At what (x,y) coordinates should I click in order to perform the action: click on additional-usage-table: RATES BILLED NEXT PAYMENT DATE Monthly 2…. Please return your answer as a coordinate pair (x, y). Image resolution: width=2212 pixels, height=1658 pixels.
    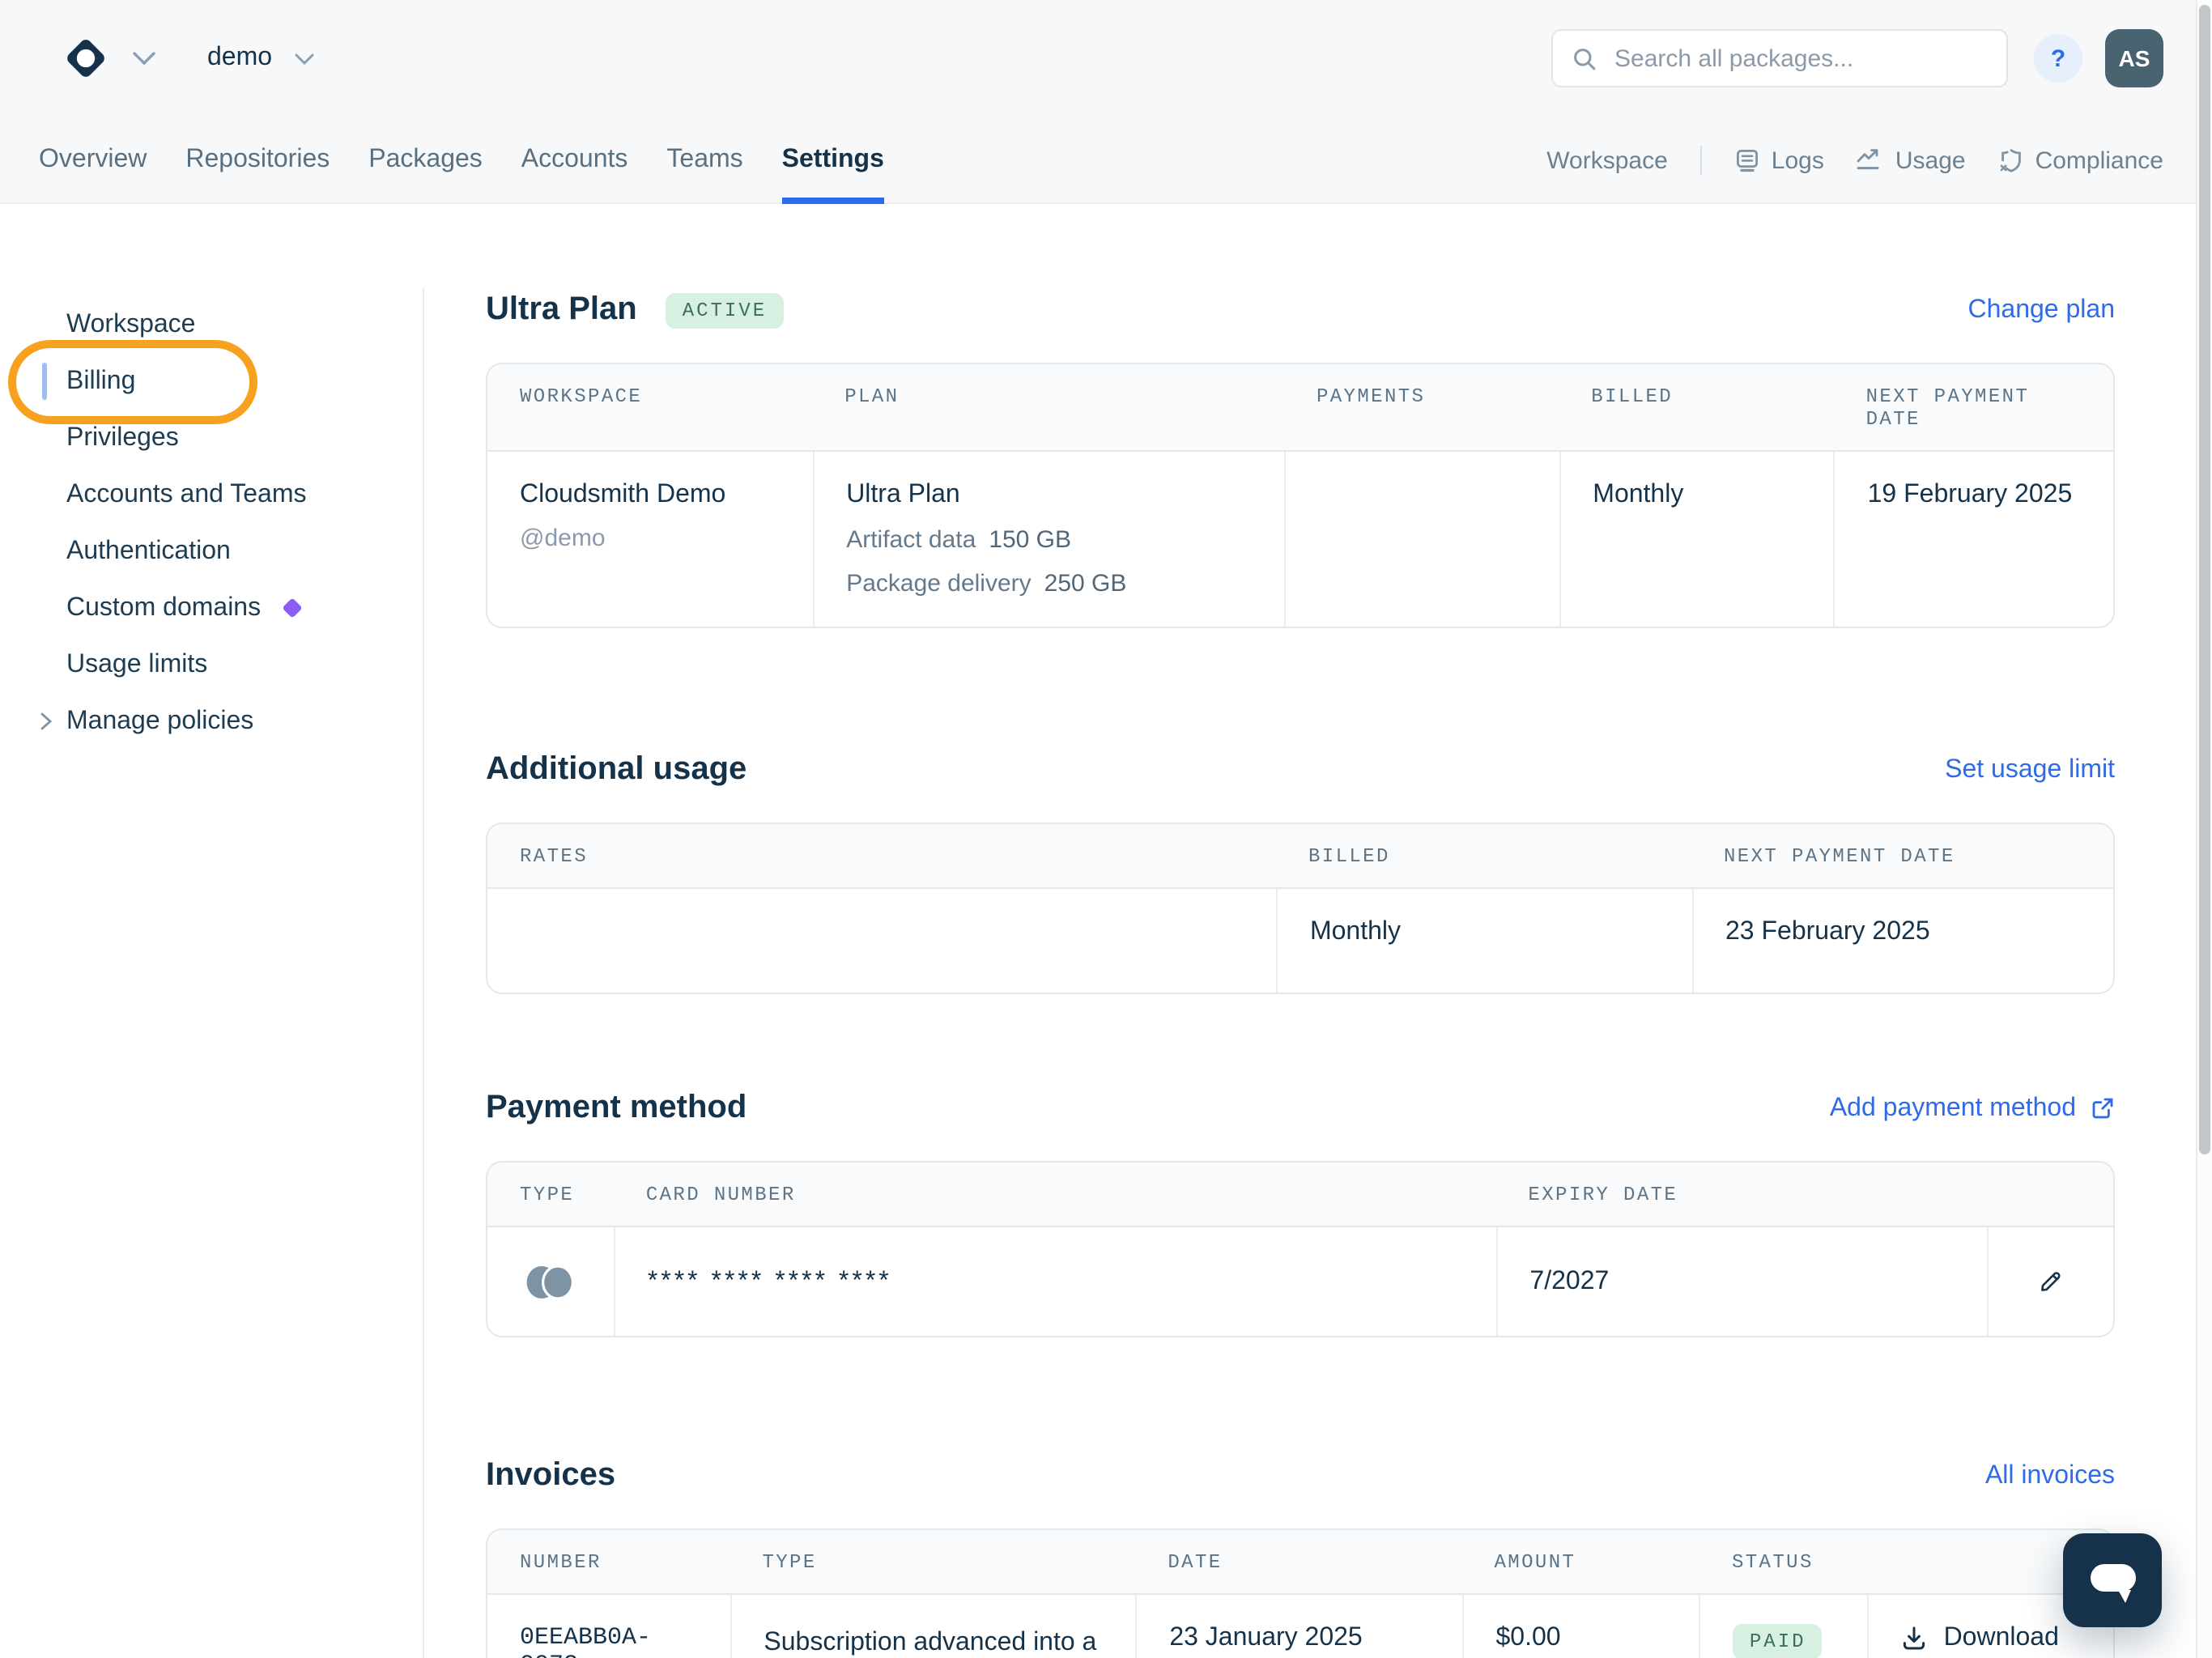
    Looking at the image, I should click on (1301, 908).